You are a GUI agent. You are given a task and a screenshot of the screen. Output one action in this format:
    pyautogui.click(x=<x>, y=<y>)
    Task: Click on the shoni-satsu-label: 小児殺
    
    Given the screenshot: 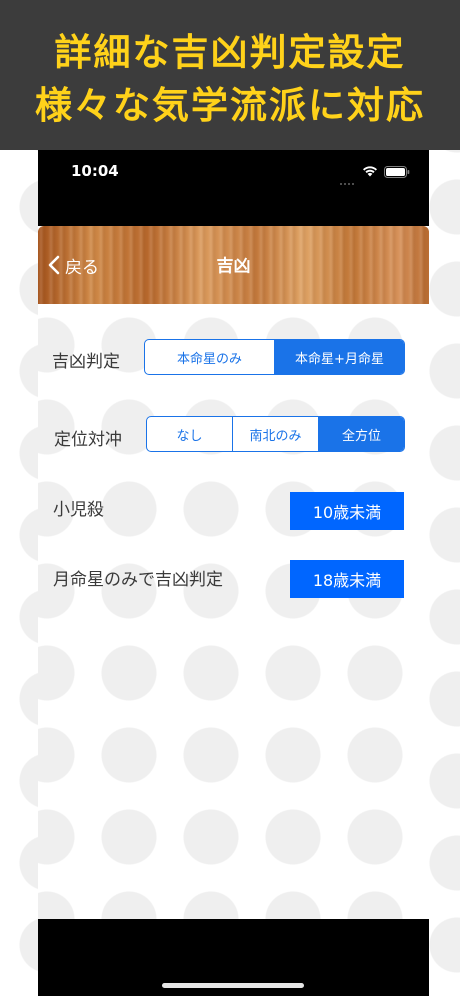 What is the action you would take?
    pyautogui.click(x=78, y=510)
    